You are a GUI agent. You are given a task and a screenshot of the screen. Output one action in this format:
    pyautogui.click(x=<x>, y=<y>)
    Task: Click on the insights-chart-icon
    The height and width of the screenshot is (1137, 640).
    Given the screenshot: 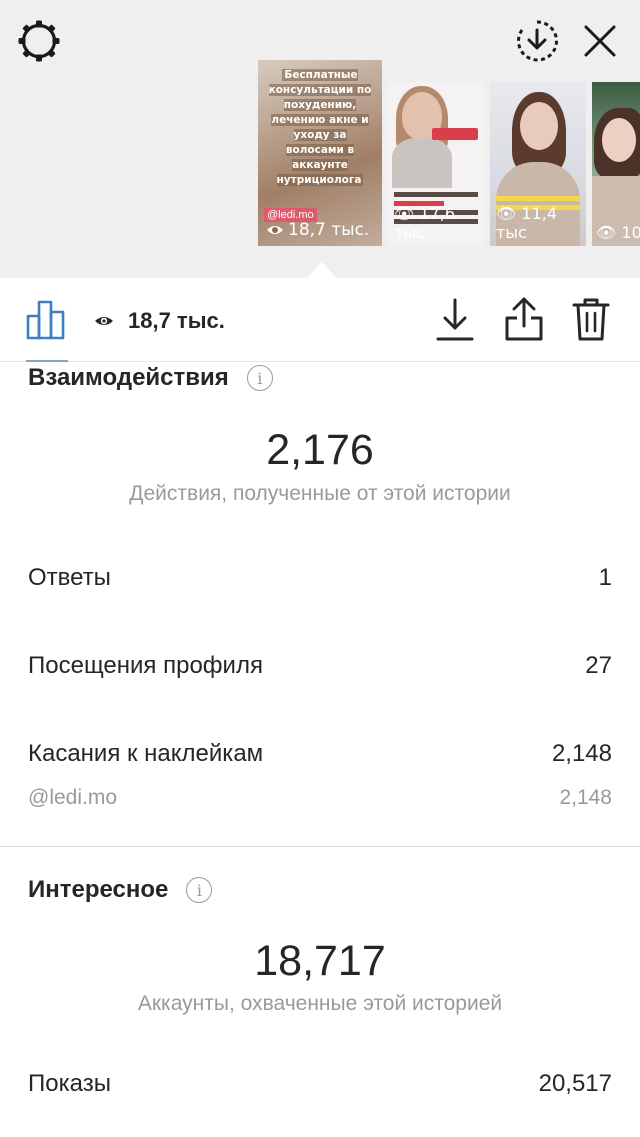 What is the action you would take?
    pyautogui.click(x=45, y=320)
    